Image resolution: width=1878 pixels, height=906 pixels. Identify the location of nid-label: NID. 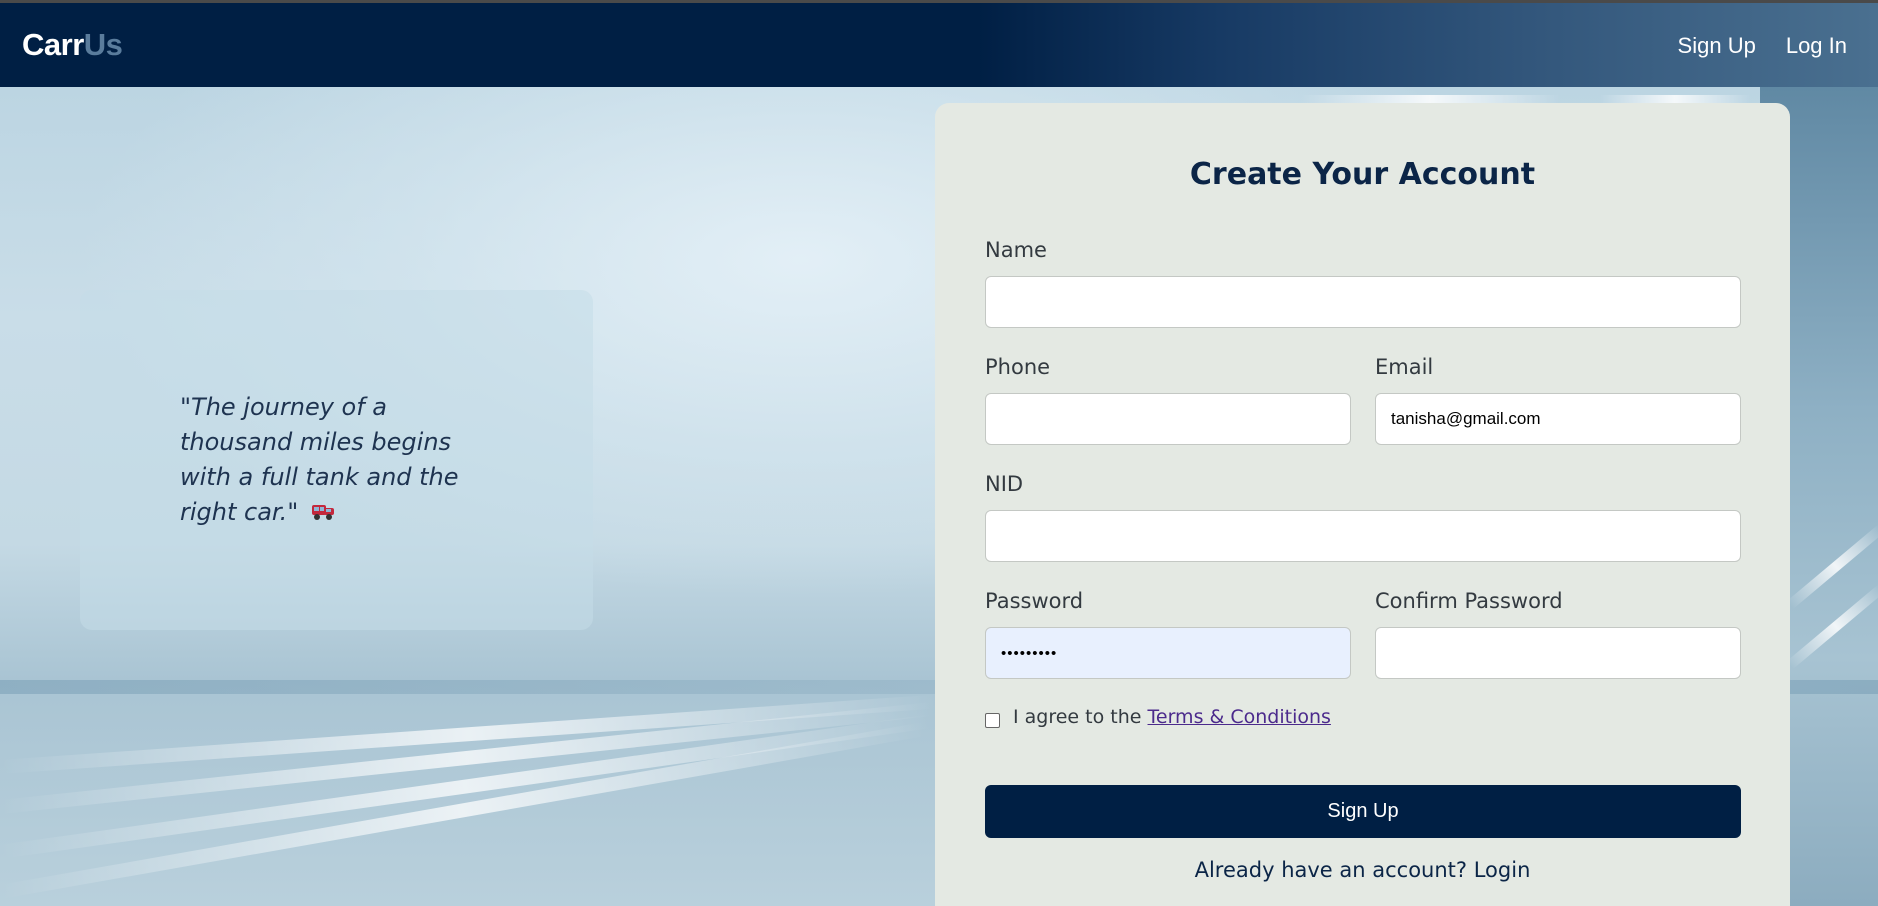
(1004, 484).